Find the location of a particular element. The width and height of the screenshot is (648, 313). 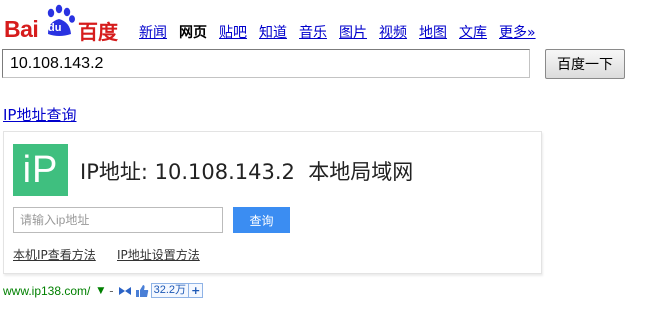

query-button: 查询 is located at coordinates (261, 220).